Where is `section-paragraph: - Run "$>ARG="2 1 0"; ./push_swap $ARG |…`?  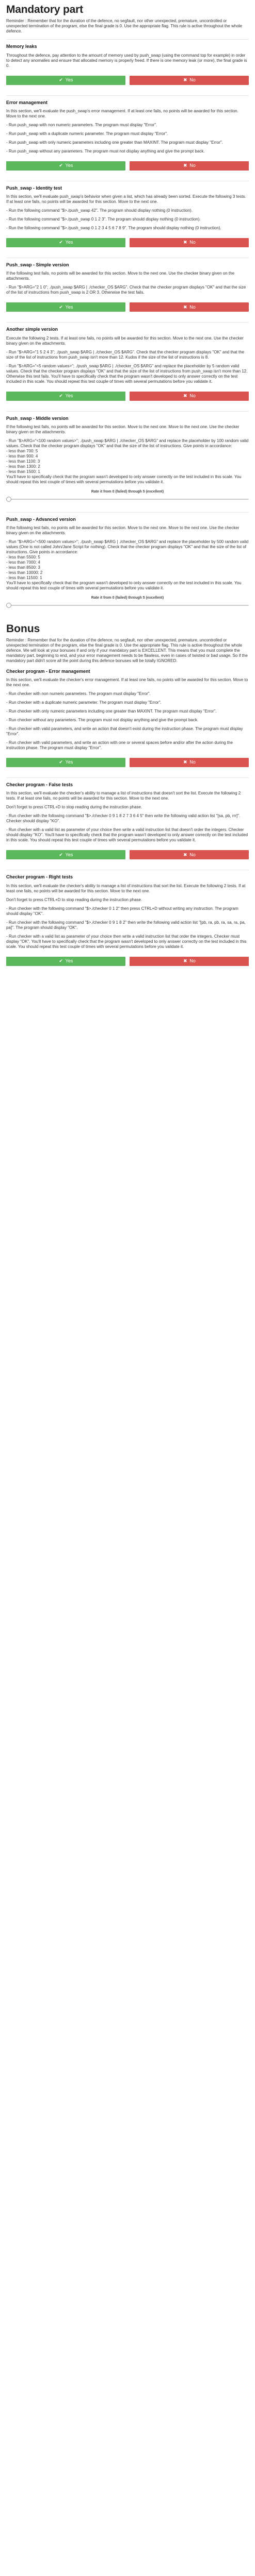
section-paragraph: - Run "$>ARG="2 1 0"; ./push_swap $ARG |… is located at coordinates (126, 290).